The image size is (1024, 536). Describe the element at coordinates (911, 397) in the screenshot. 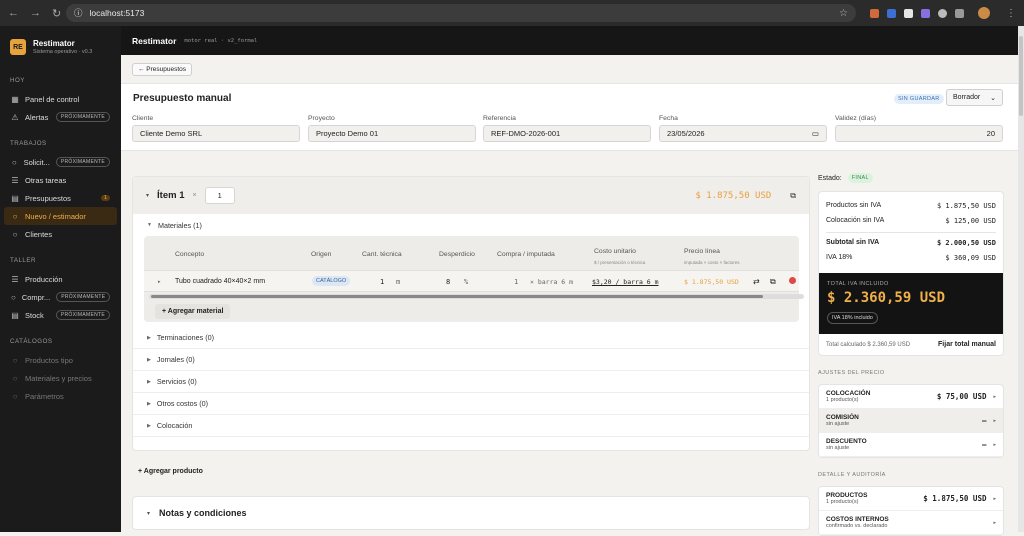

I see `adjustment-colocacion: COLOCACIÓN 1 producto(s) $ 75,00 USD ▸` at that location.